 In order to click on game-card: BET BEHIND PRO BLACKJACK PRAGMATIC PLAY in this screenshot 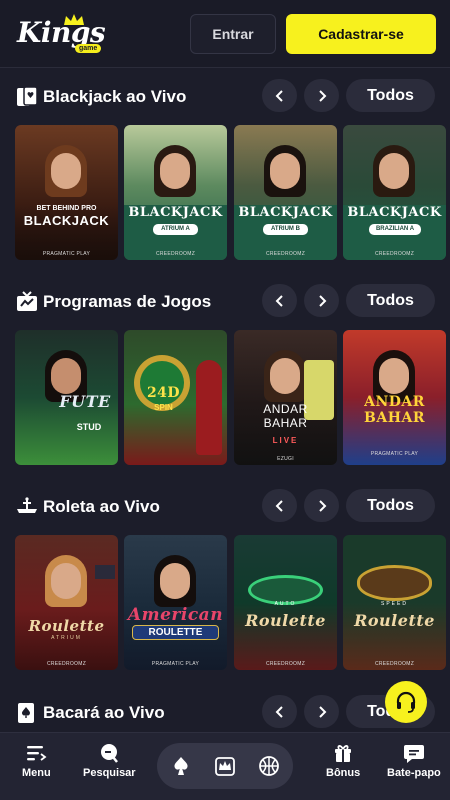, I will do `click(66, 192)`.